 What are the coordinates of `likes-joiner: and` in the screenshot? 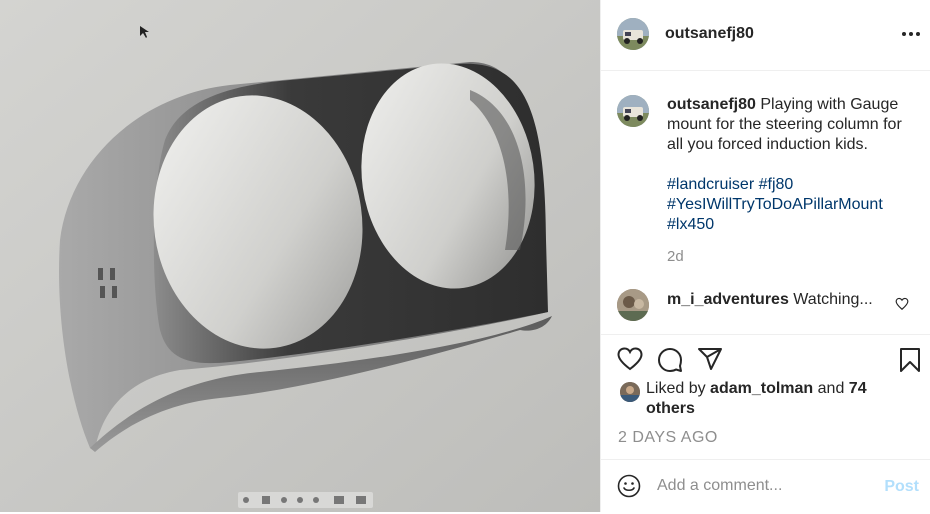 It's located at (831, 388).